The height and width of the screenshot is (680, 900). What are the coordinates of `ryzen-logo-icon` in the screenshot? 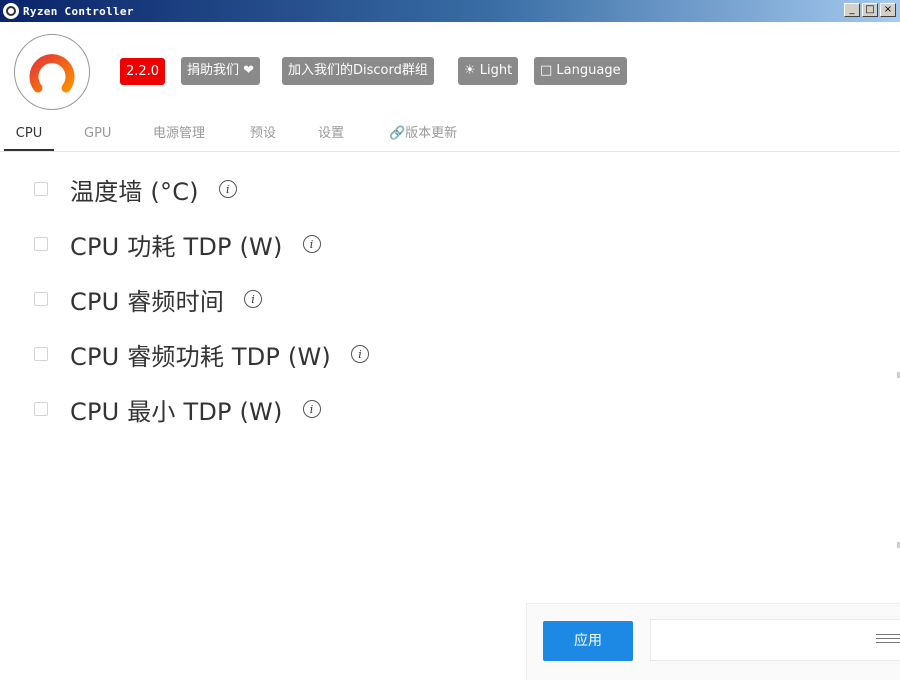 It's located at (52, 73).